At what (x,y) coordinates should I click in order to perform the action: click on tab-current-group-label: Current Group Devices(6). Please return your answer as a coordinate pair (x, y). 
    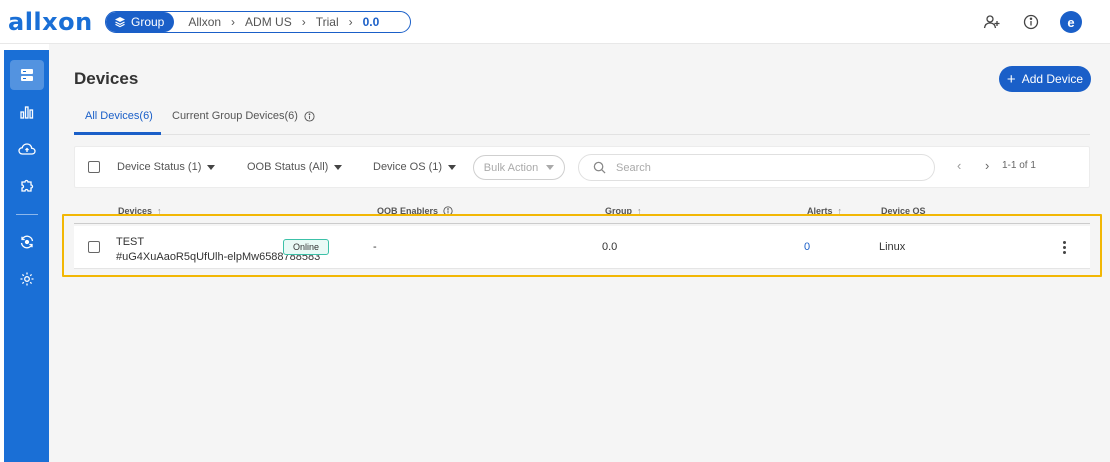
    Looking at the image, I should click on (235, 116).